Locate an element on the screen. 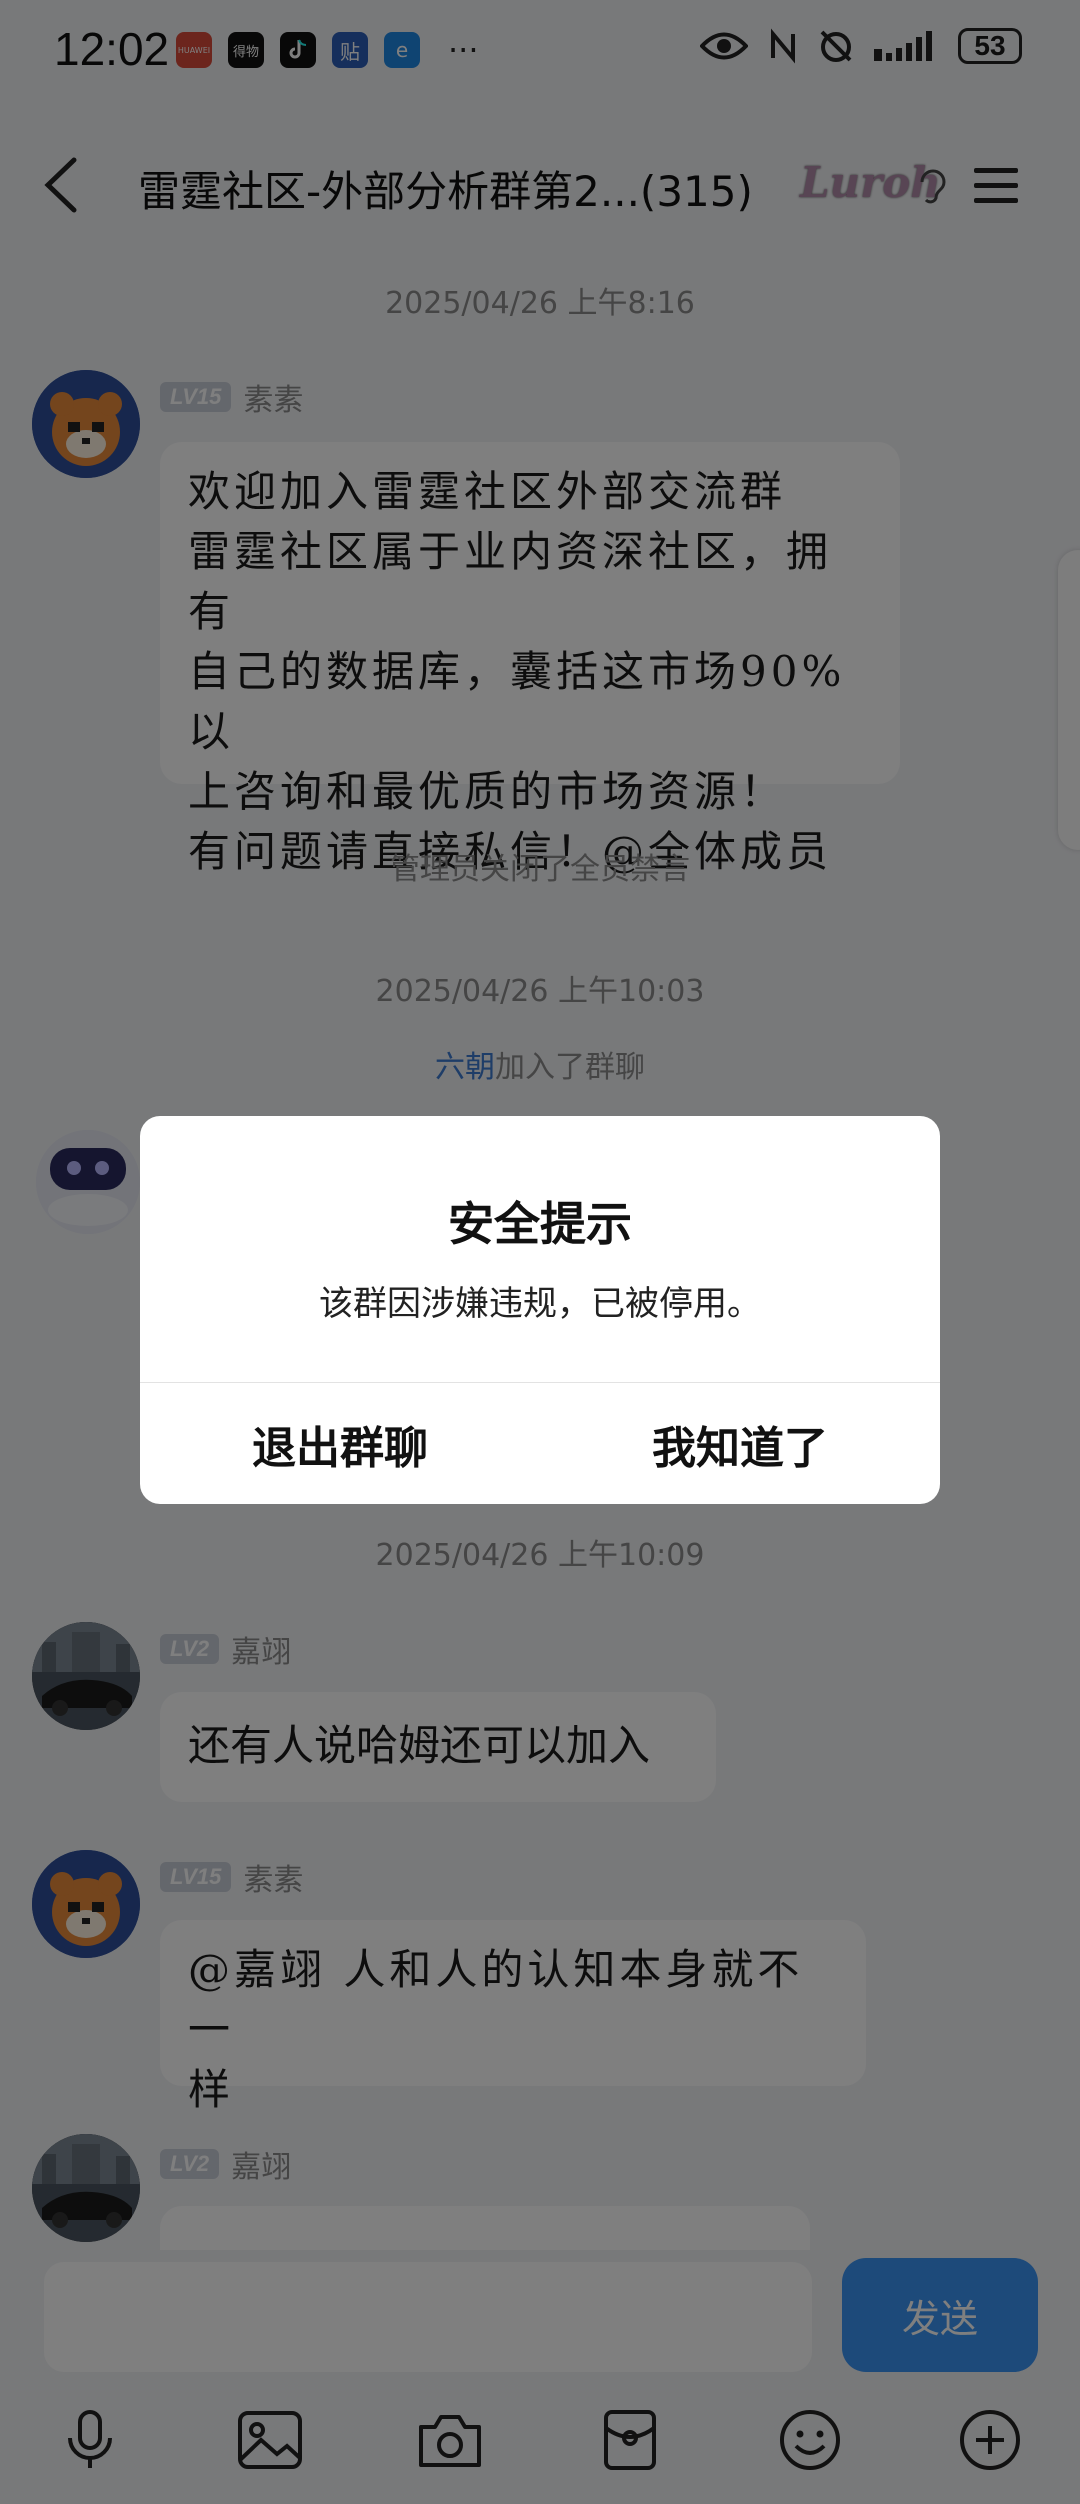  security-alert-dialog: 安全提示 该群因涉嫌违规，已被停用。 退出群聊 我知道了 is located at coordinates (540, 1310).